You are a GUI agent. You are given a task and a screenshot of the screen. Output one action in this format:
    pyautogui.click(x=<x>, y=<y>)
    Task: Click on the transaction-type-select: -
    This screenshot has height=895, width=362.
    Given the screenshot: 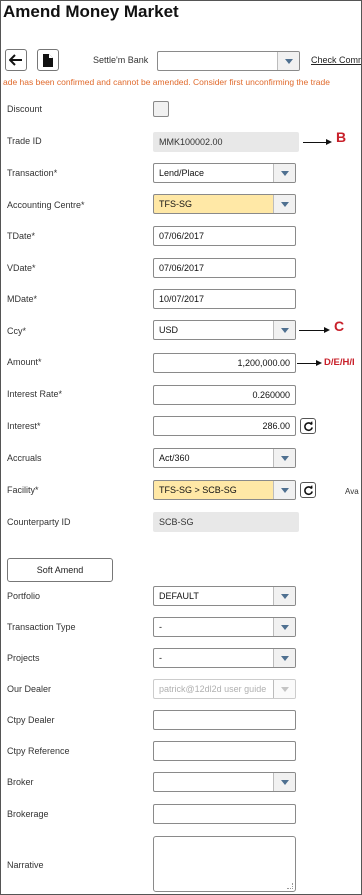 What is the action you would take?
    pyautogui.click(x=224, y=627)
    